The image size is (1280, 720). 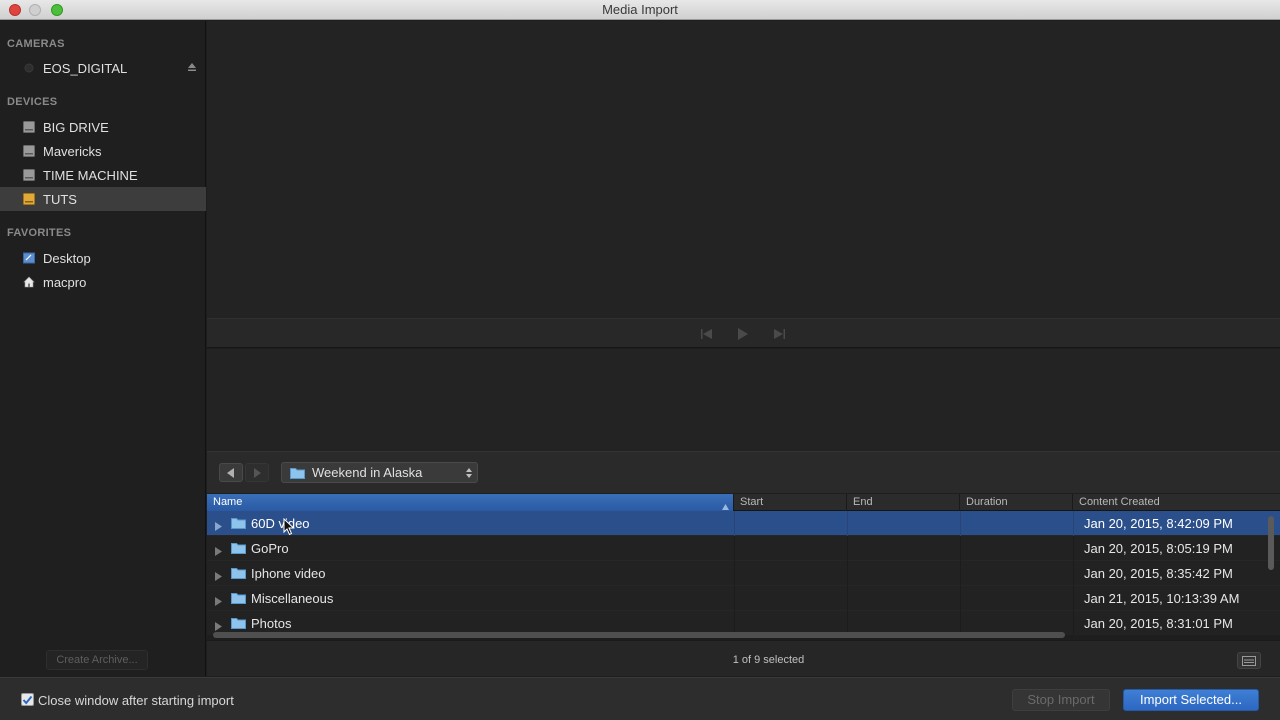 I want to click on row-content-created: Jan 20, 2015, 8:31:01 PM, so click(x=1158, y=623).